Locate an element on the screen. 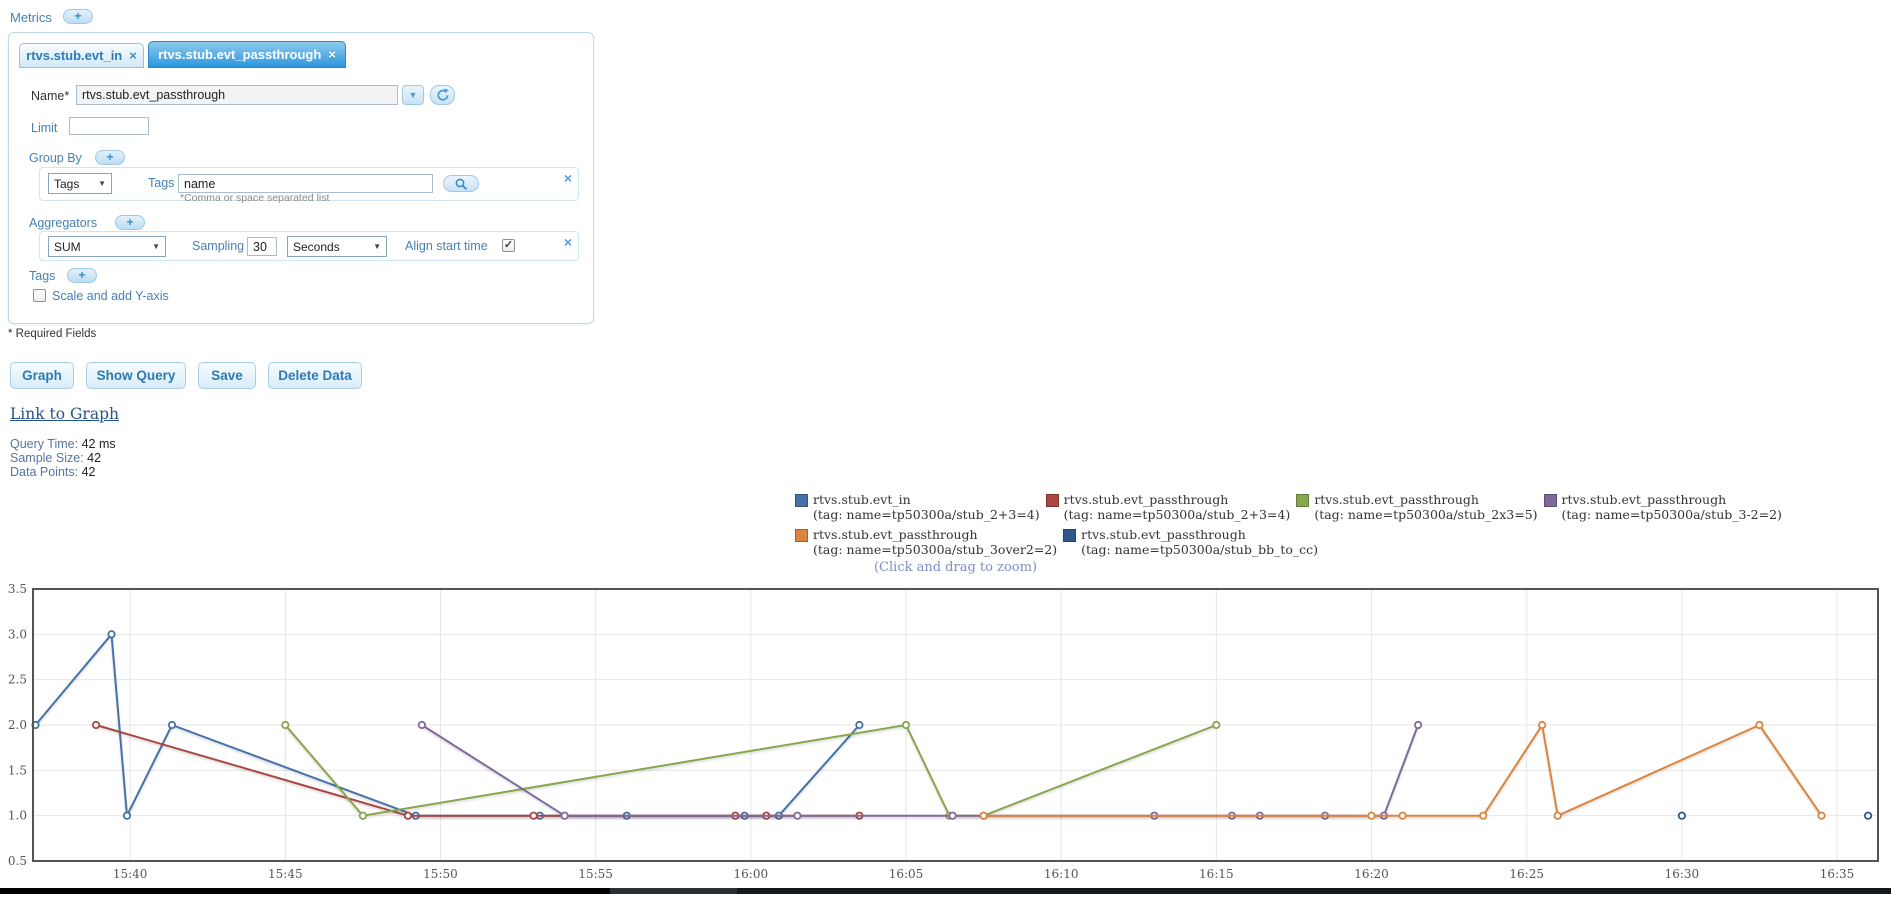 The image size is (1891, 899). bottom-scrollbar-segment is located at coordinates (305, 891).